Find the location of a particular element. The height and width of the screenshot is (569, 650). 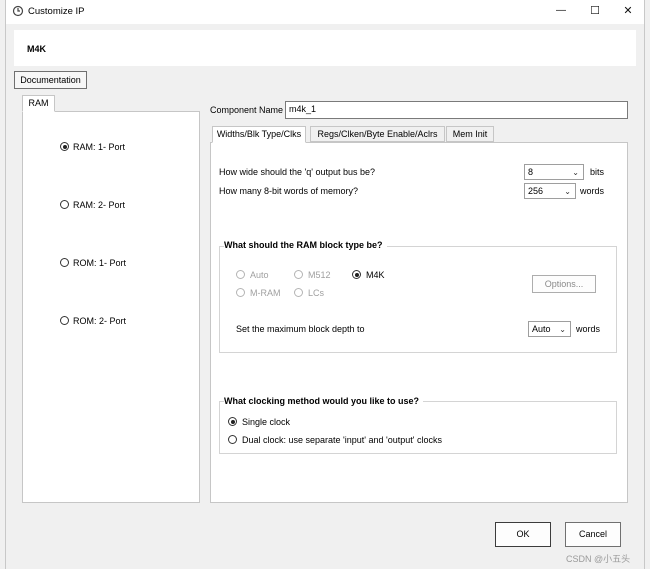

minimize-icon: — is located at coordinates (561, 11).